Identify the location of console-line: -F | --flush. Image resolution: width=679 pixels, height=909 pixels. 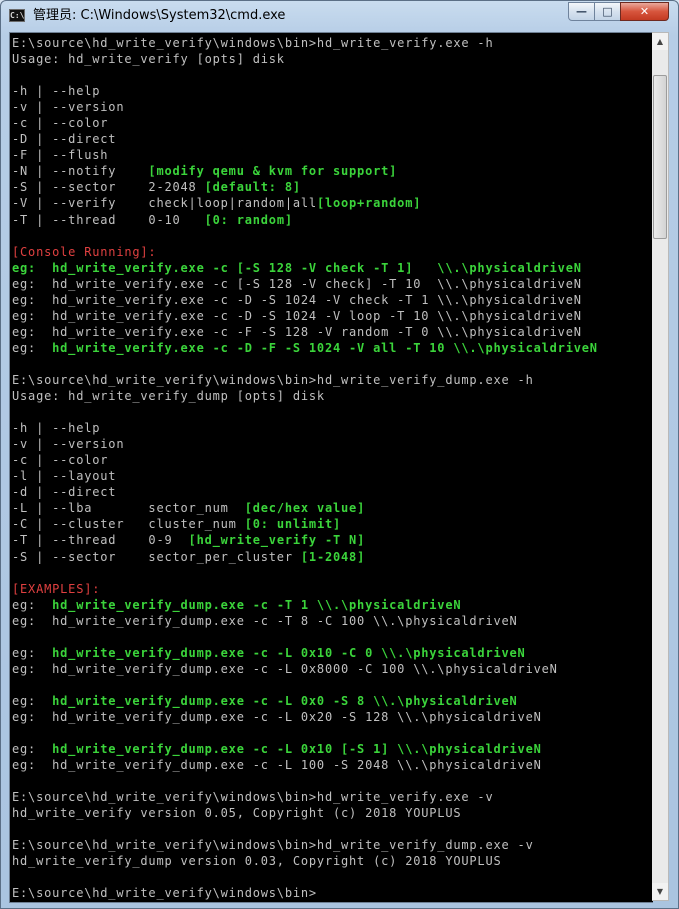
(305, 155).